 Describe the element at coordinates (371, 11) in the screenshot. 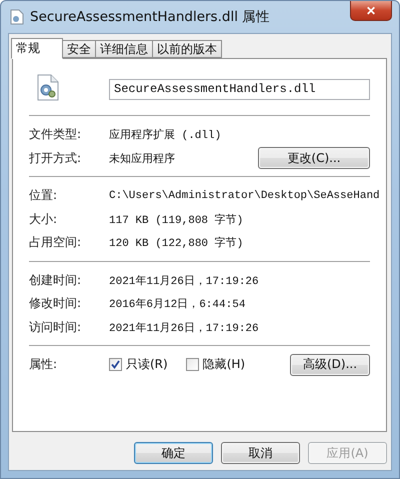

I see `close-button: ✕` at that location.